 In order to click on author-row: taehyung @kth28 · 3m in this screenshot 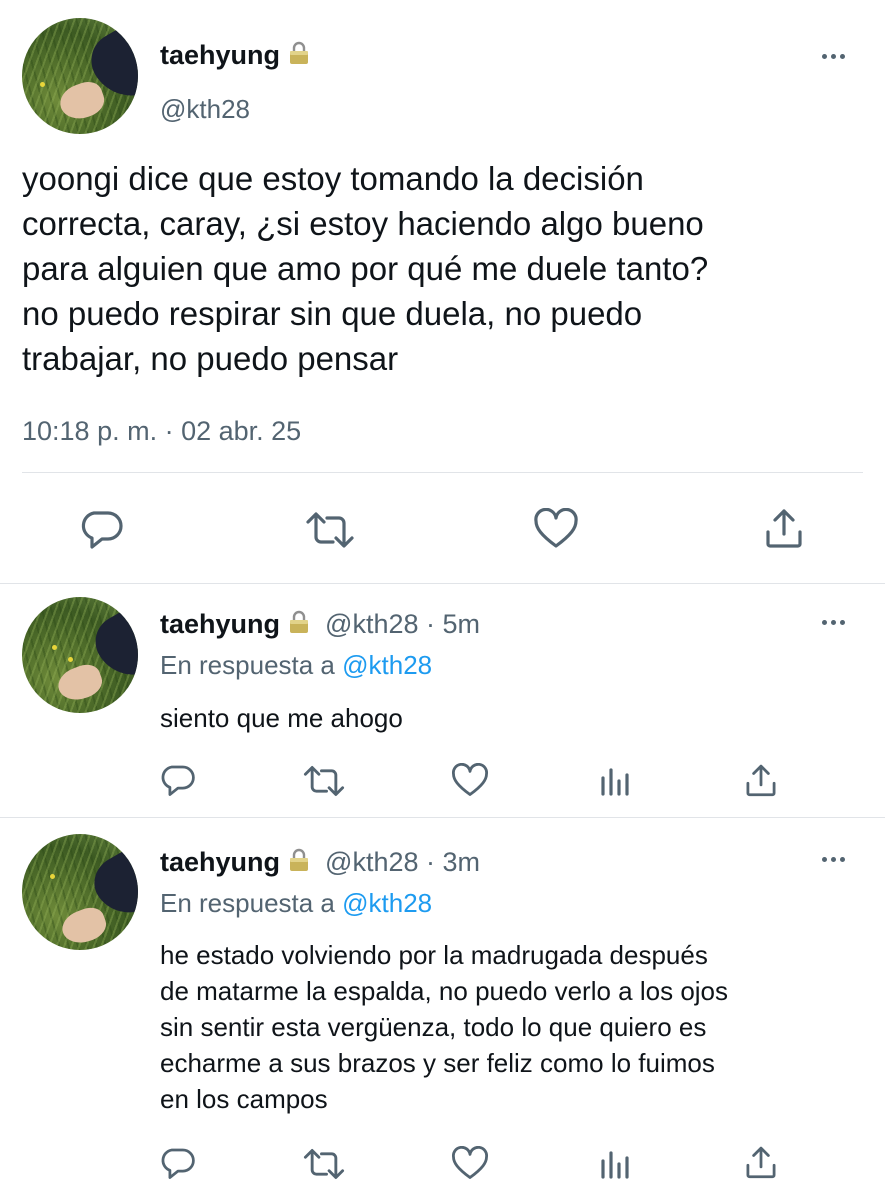, I will do `click(320, 863)`.